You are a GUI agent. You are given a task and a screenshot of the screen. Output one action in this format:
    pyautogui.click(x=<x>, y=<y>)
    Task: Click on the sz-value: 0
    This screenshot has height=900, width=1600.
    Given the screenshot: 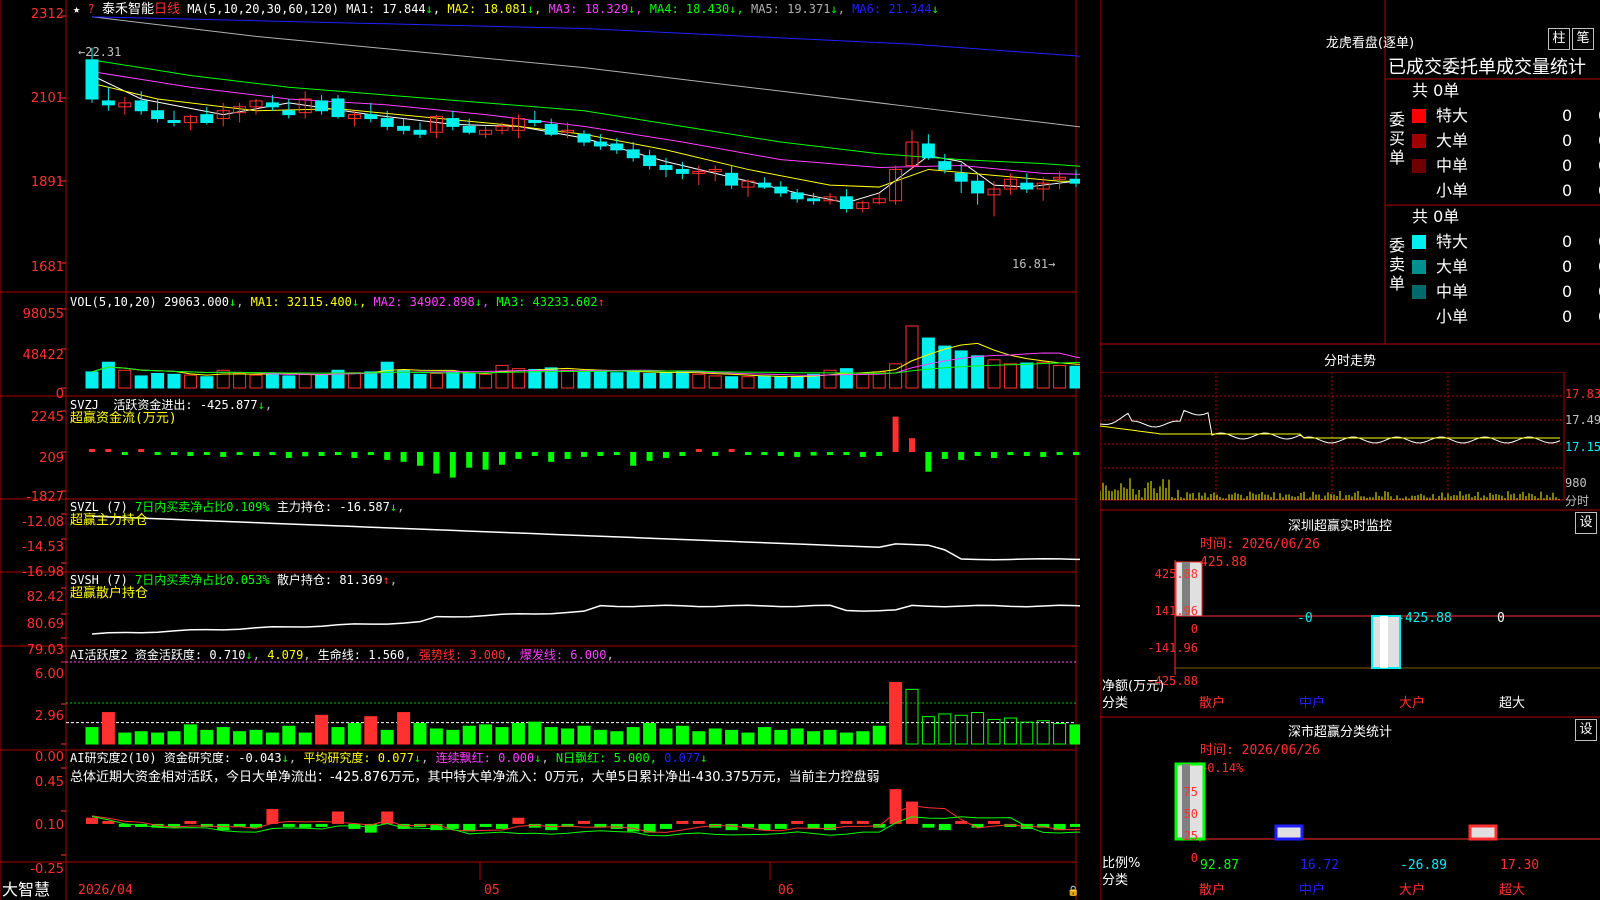 What is the action you would take?
    pyautogui.click(x=1501, y=619)
    